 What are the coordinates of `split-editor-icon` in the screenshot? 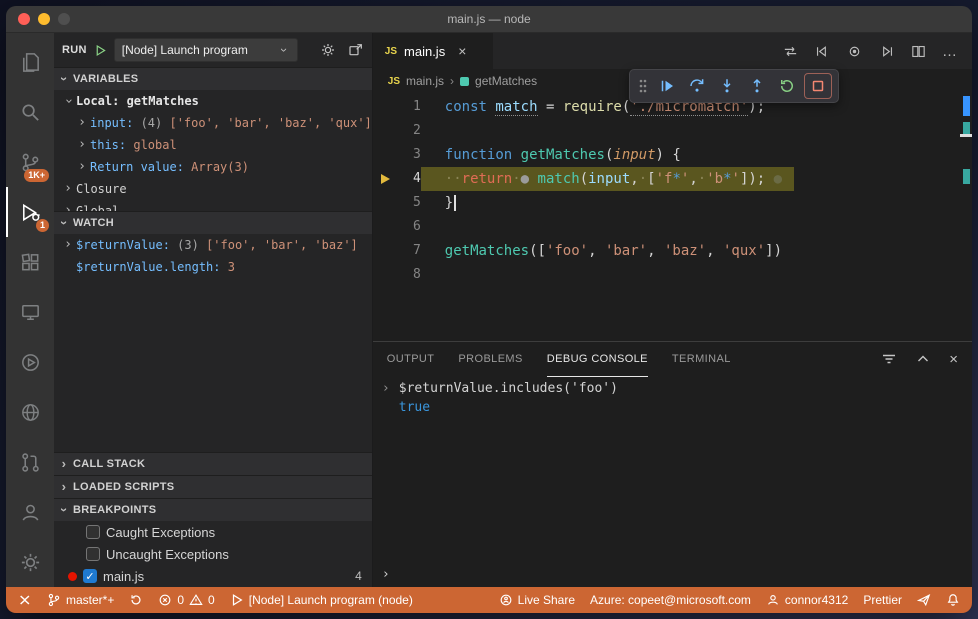 It's located at (918, 51).